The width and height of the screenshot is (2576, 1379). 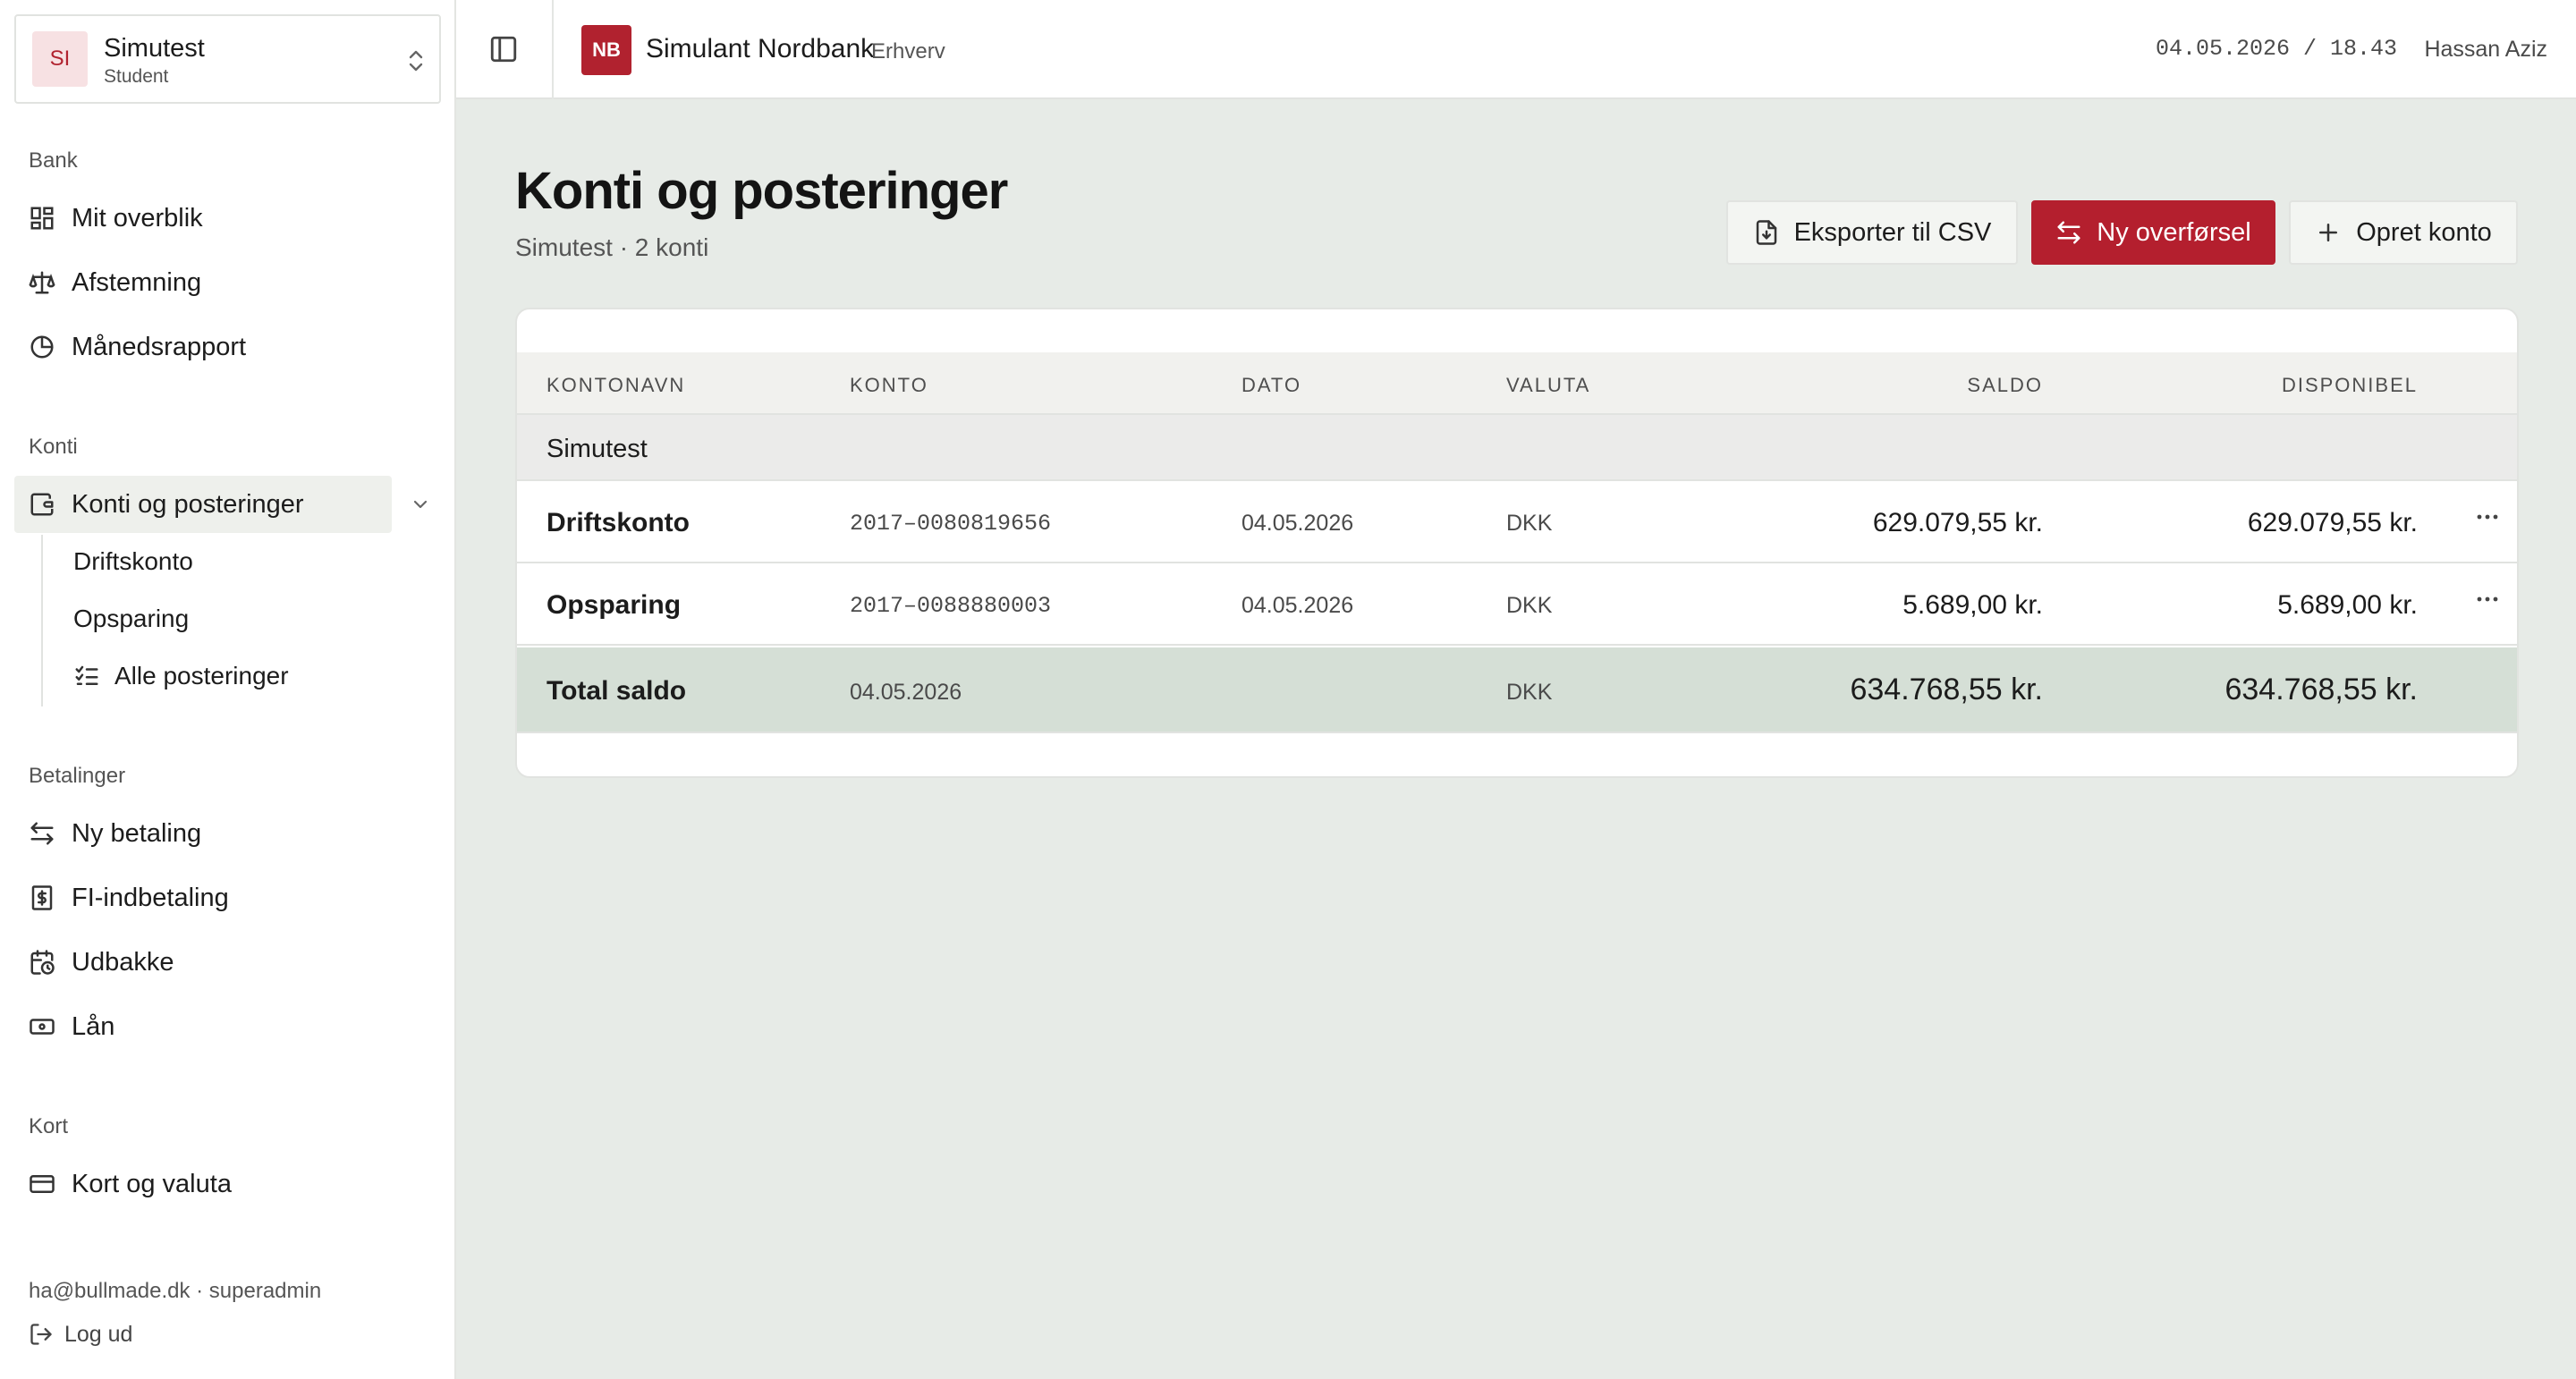 I want to click on logout-label: Log ud, so click(x=98, y=1334).